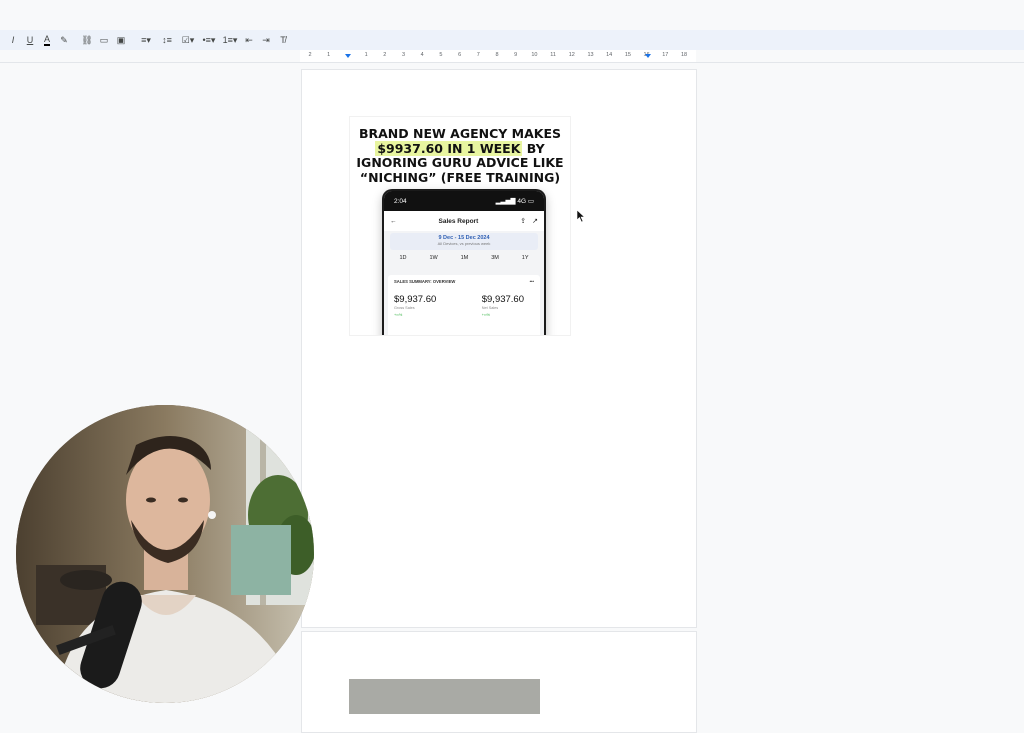 Image resolution: width=1024 pixels, height=733 pixels. Describe the element at coordinates (534, 55) in the screenshot. I see `ruler-number: 10` at that location.